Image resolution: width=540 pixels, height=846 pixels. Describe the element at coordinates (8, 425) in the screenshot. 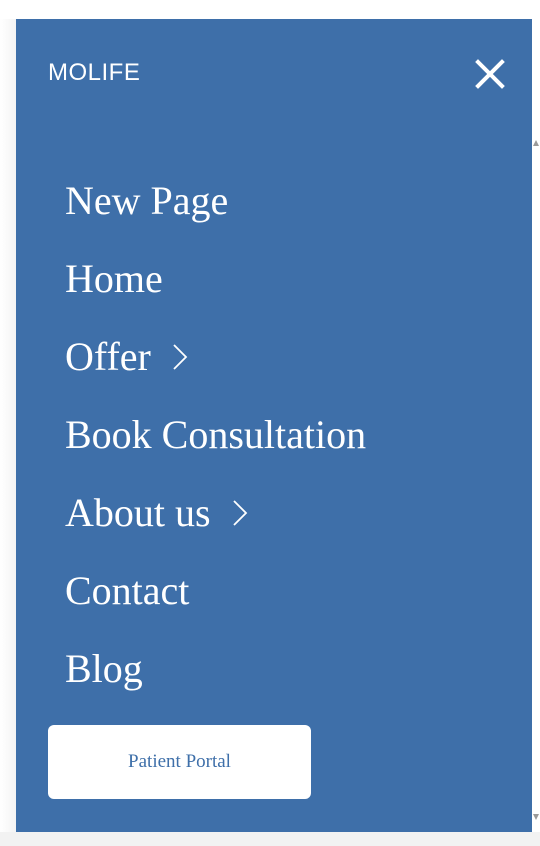

I see `page-edge` at that location.